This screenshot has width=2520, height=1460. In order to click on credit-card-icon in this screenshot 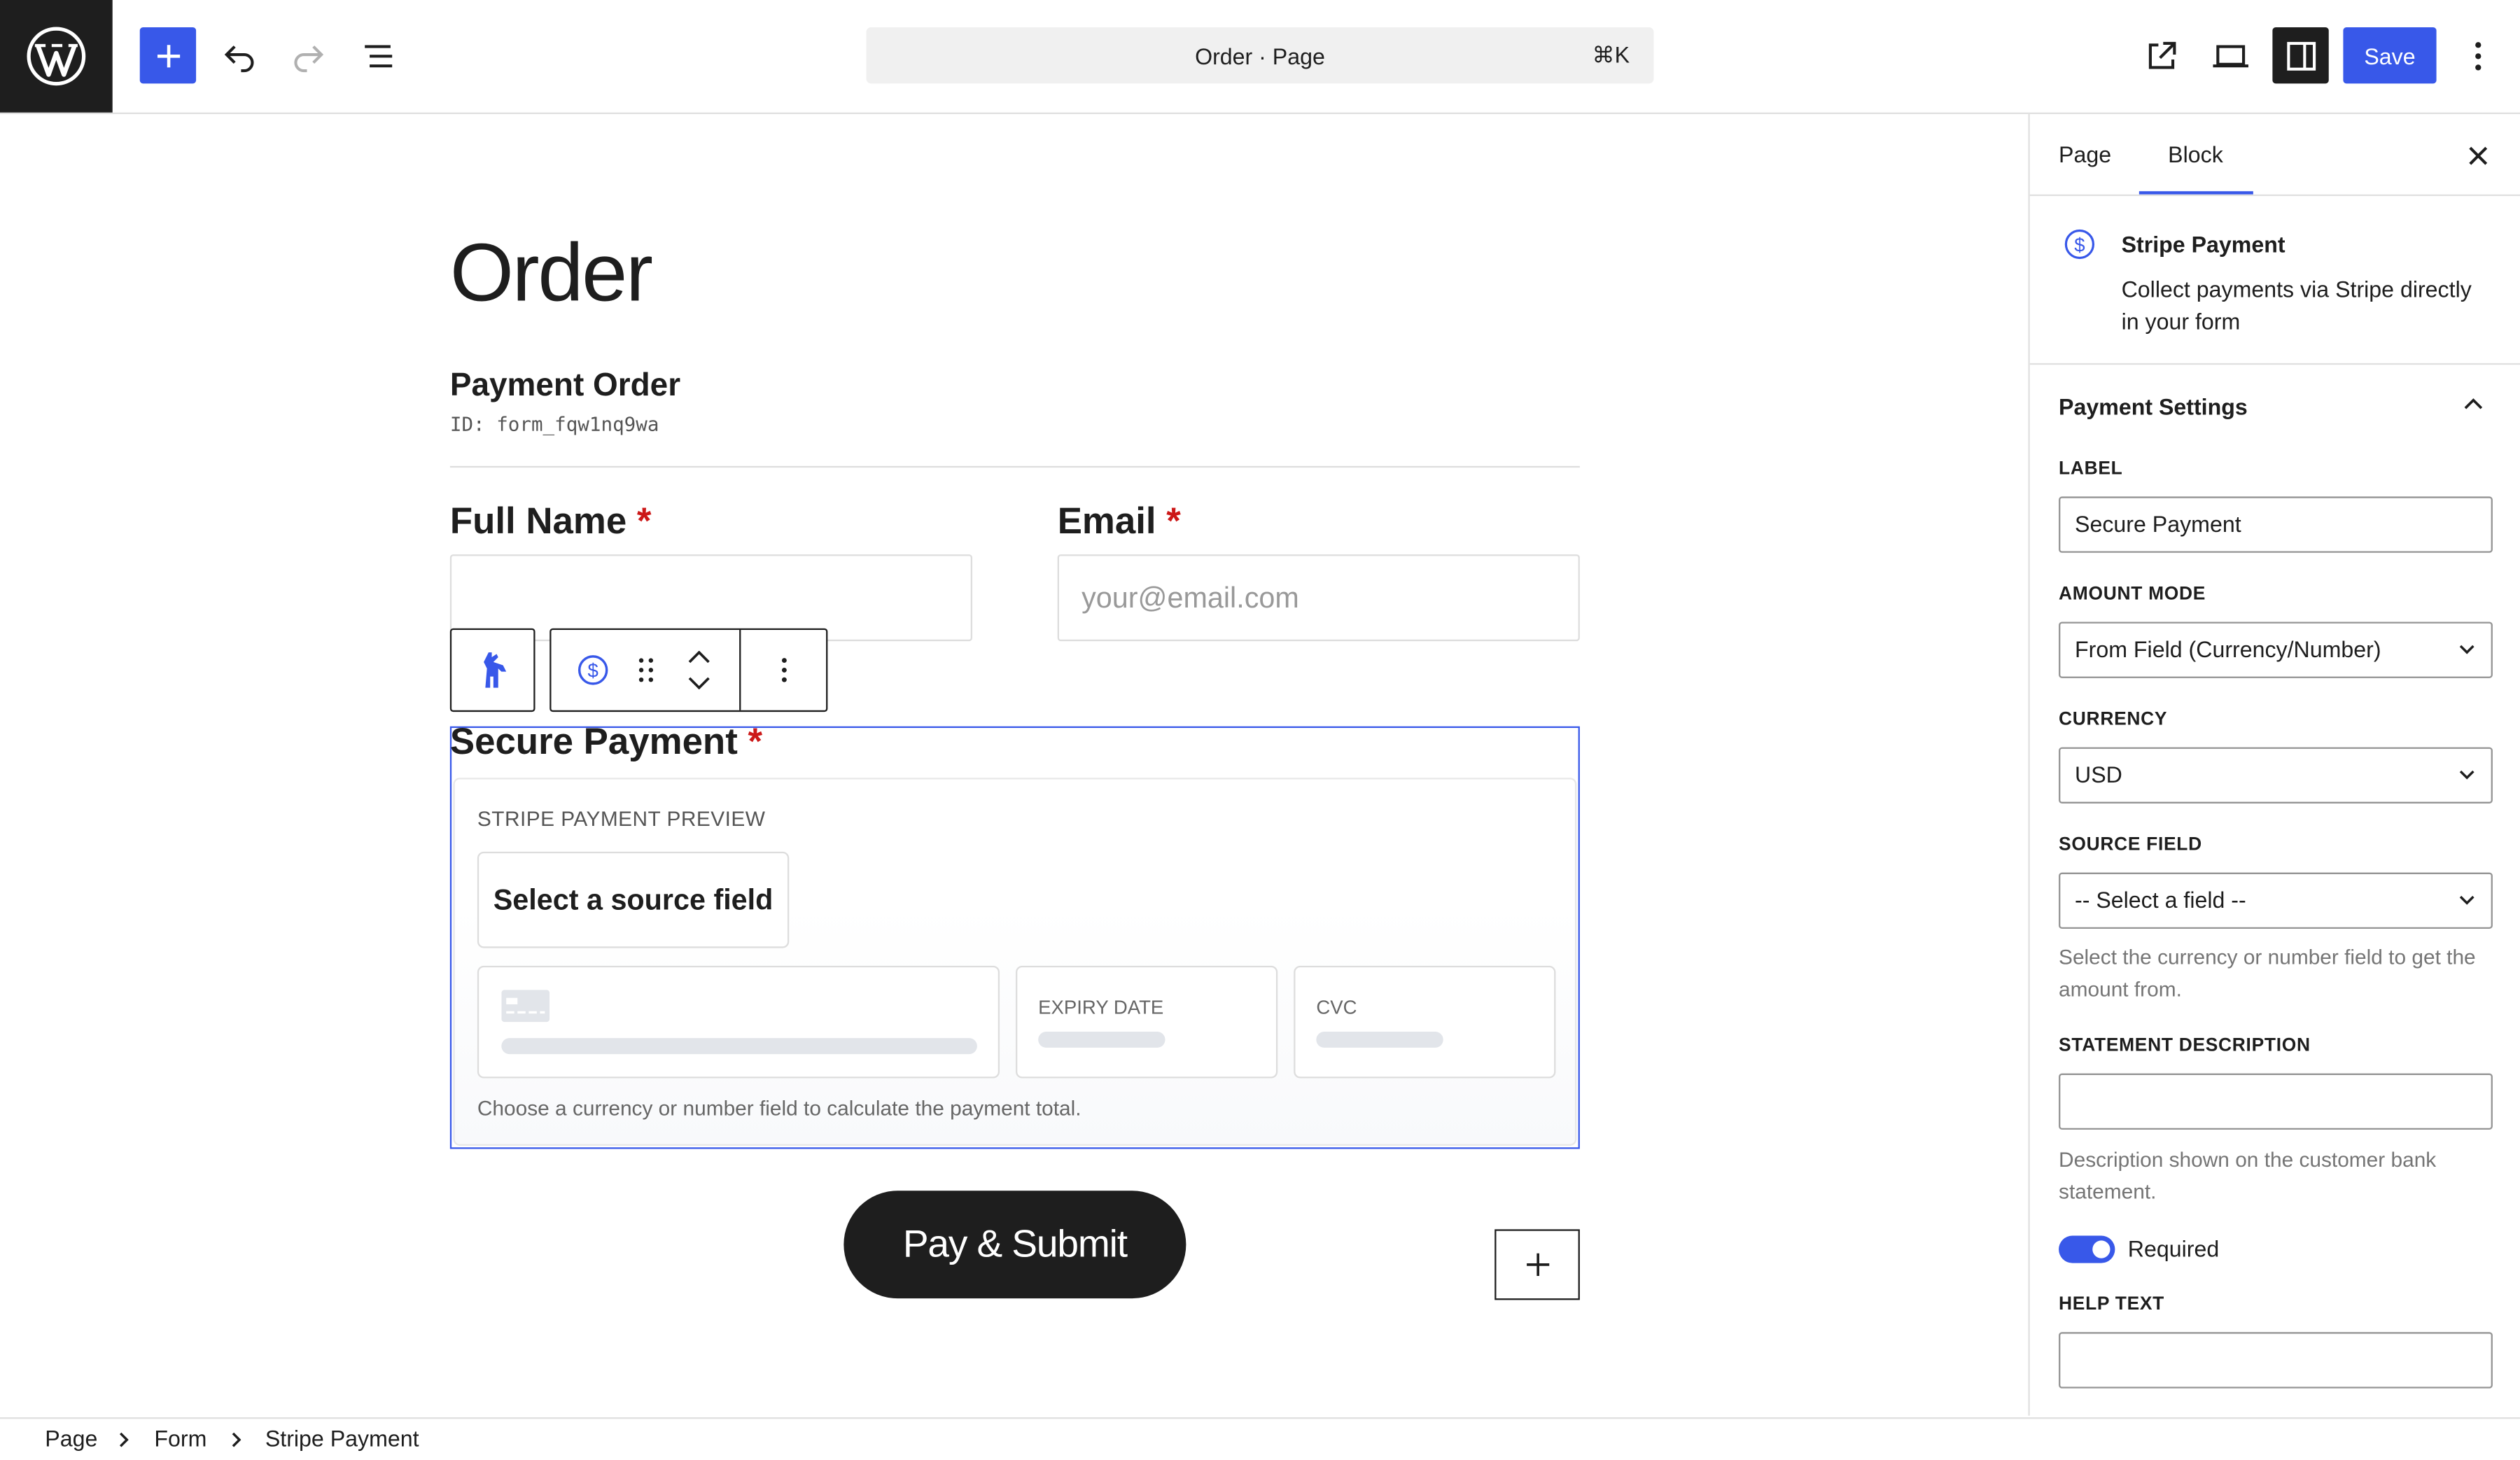, I will do `click(525, 1007)`.